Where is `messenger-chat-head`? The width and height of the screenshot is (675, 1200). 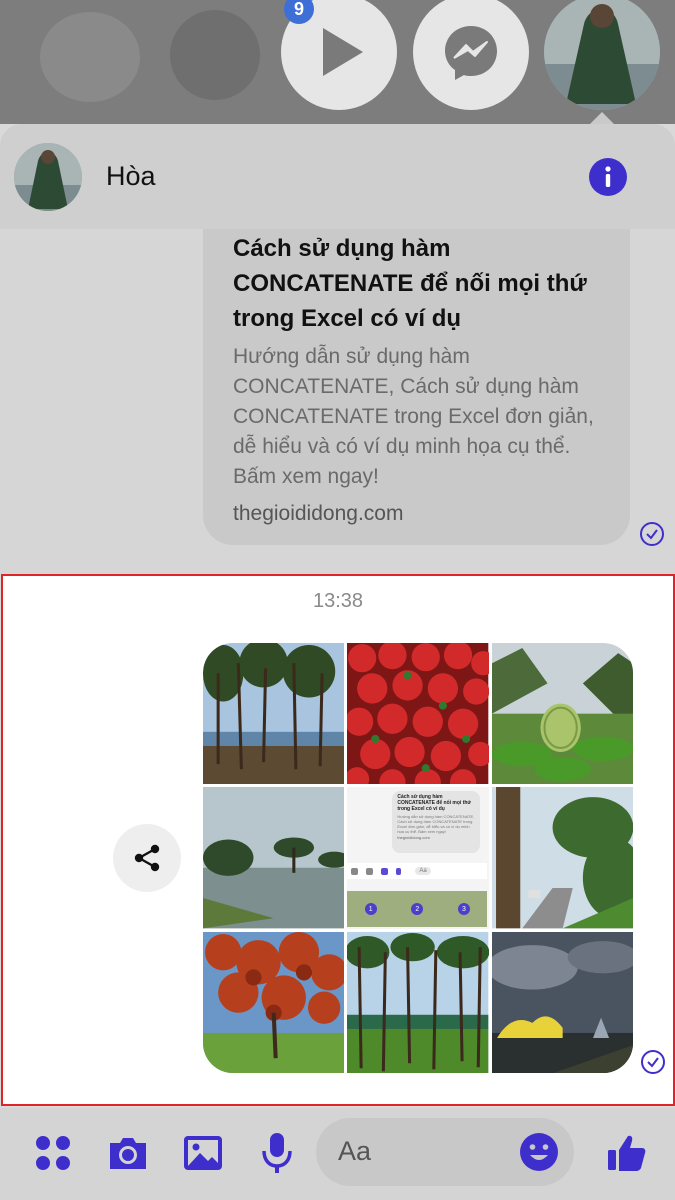 messenger-chat-head is located at coordinates (471, 55).